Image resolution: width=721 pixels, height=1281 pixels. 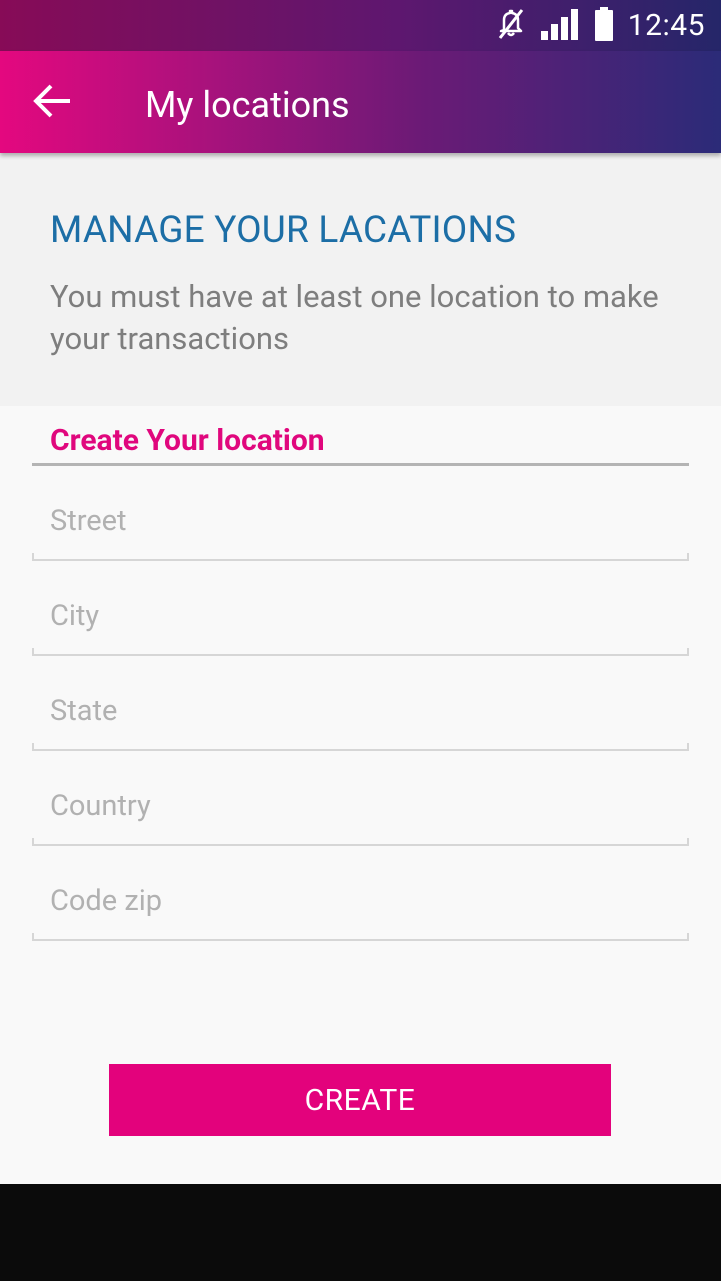 What do you see at coordinates (360, 1100) in the screenshot?
I see `create-button: CREATE` at bounding box center [360, 1100].